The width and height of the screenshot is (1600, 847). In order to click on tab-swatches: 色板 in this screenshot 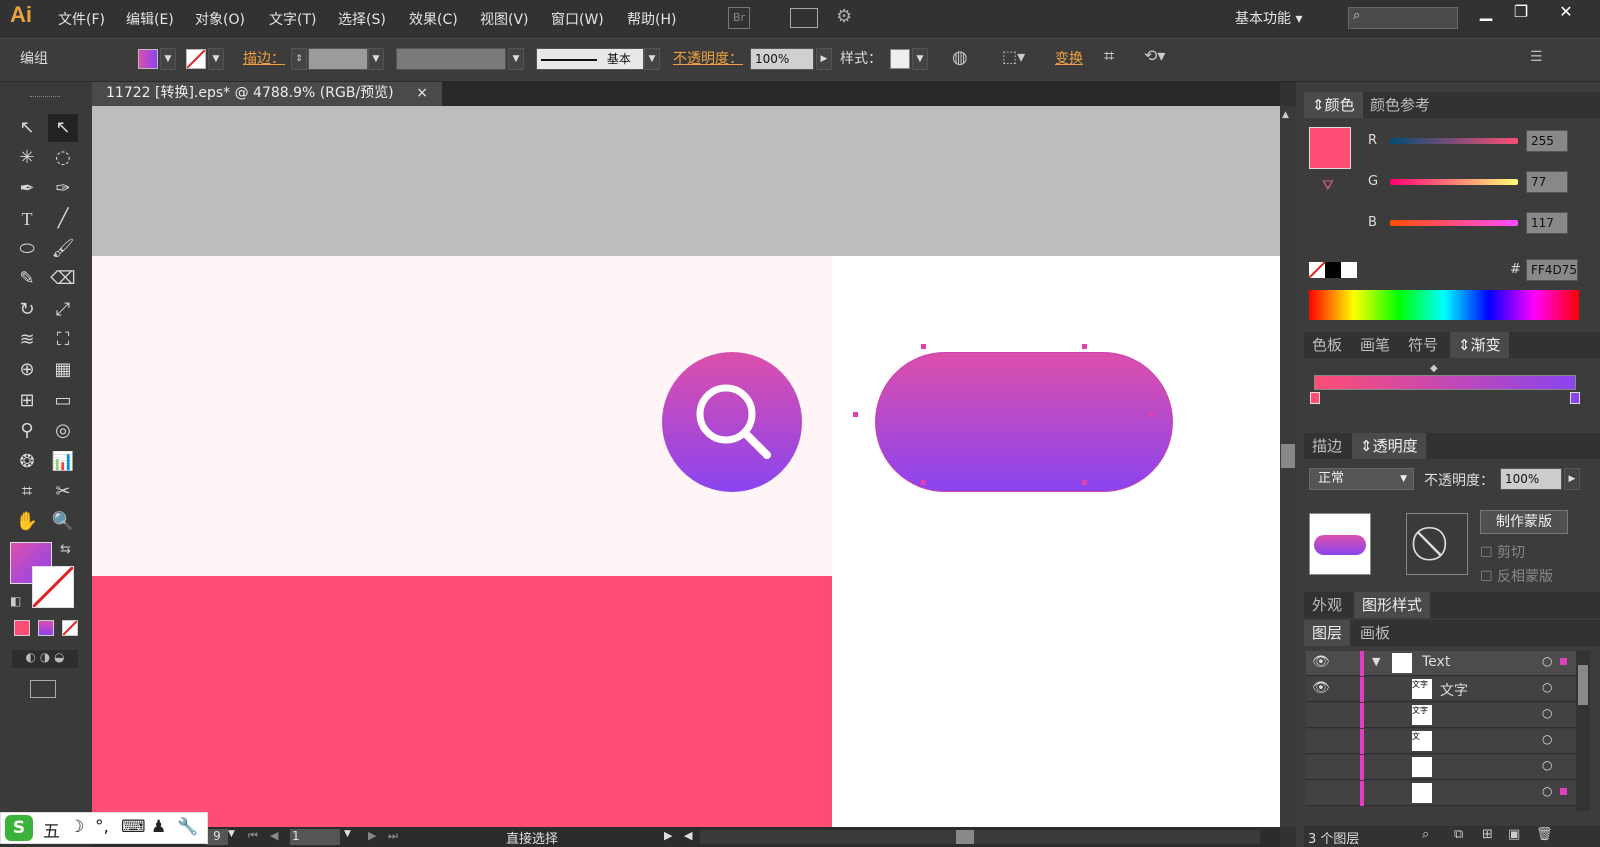, I will do `click(1327, 345)`.